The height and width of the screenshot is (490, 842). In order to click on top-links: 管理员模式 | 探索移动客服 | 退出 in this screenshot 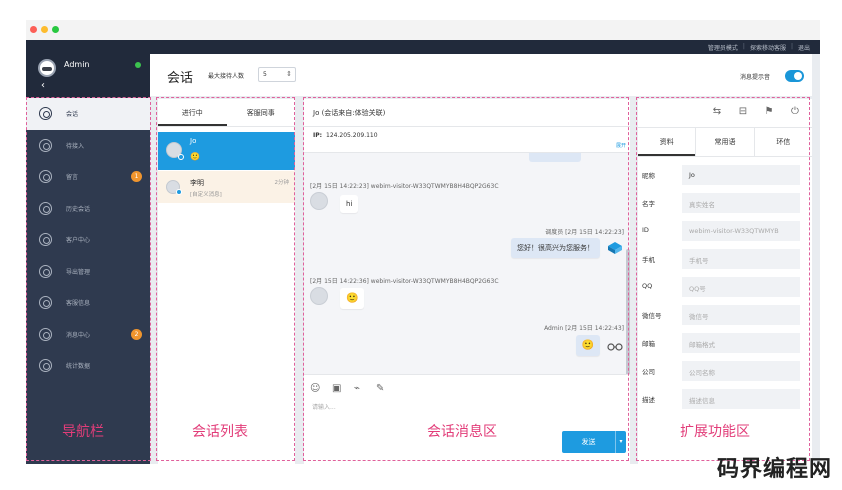, I will do `click(759, 47)`.